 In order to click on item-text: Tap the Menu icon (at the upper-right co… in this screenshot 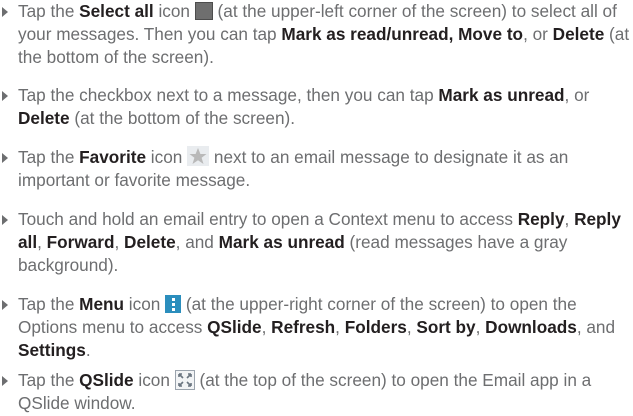, I will do `click(317, 327)`.